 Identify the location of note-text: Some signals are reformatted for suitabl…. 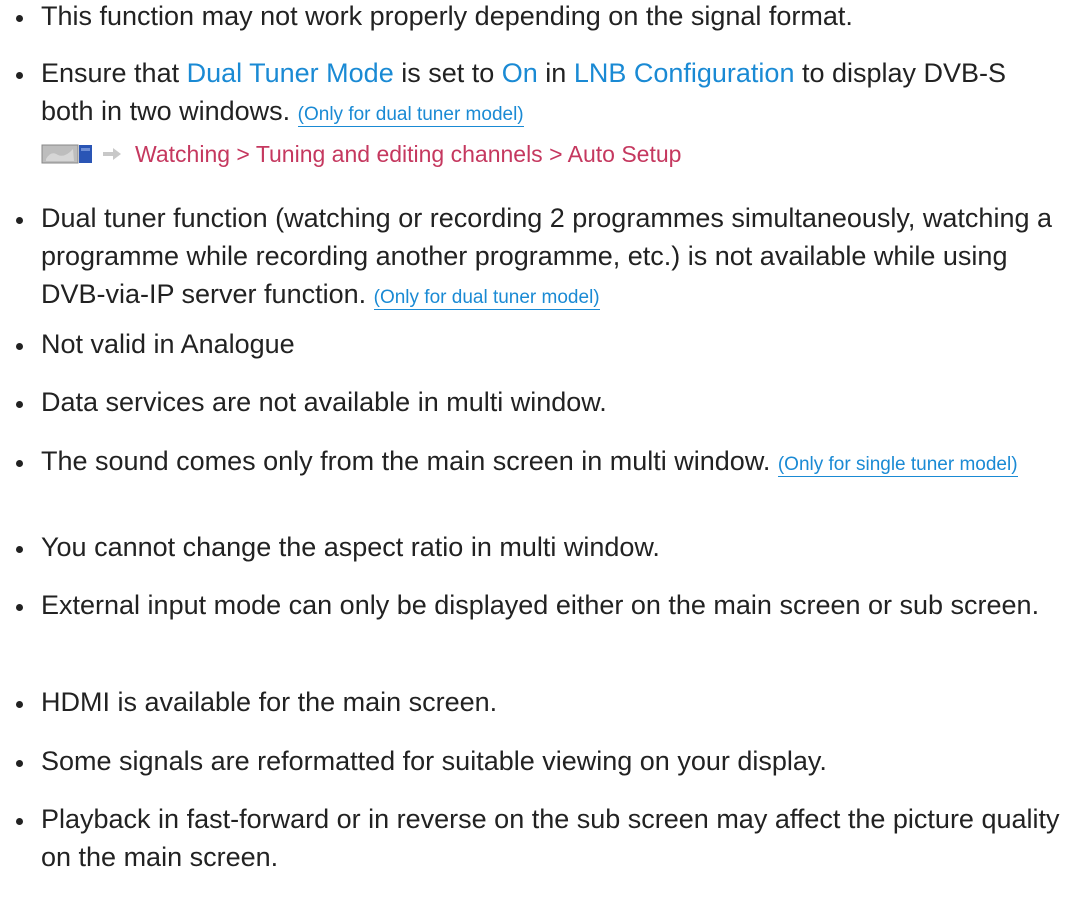
(434, 761).